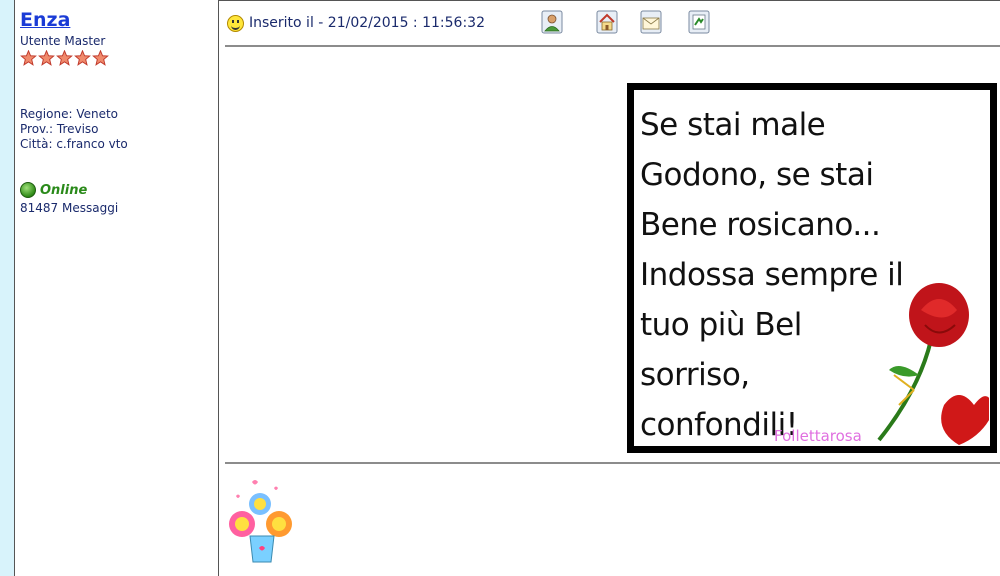 This screenshot has height=576, width=1000. I want to click on email-icon, so click(651, 22).